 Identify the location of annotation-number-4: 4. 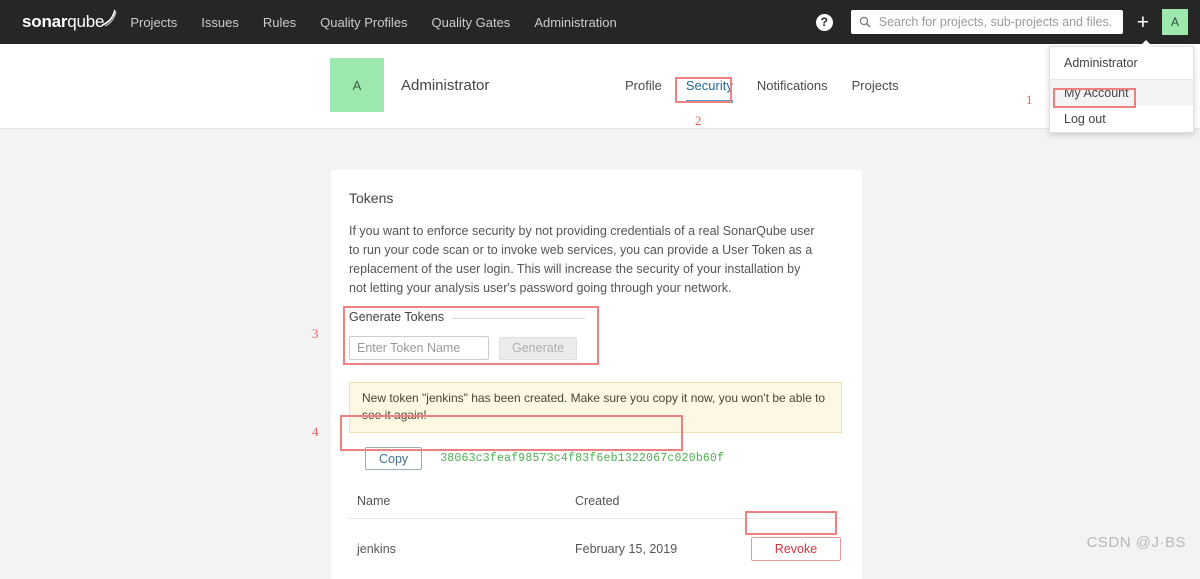
(315, 432).